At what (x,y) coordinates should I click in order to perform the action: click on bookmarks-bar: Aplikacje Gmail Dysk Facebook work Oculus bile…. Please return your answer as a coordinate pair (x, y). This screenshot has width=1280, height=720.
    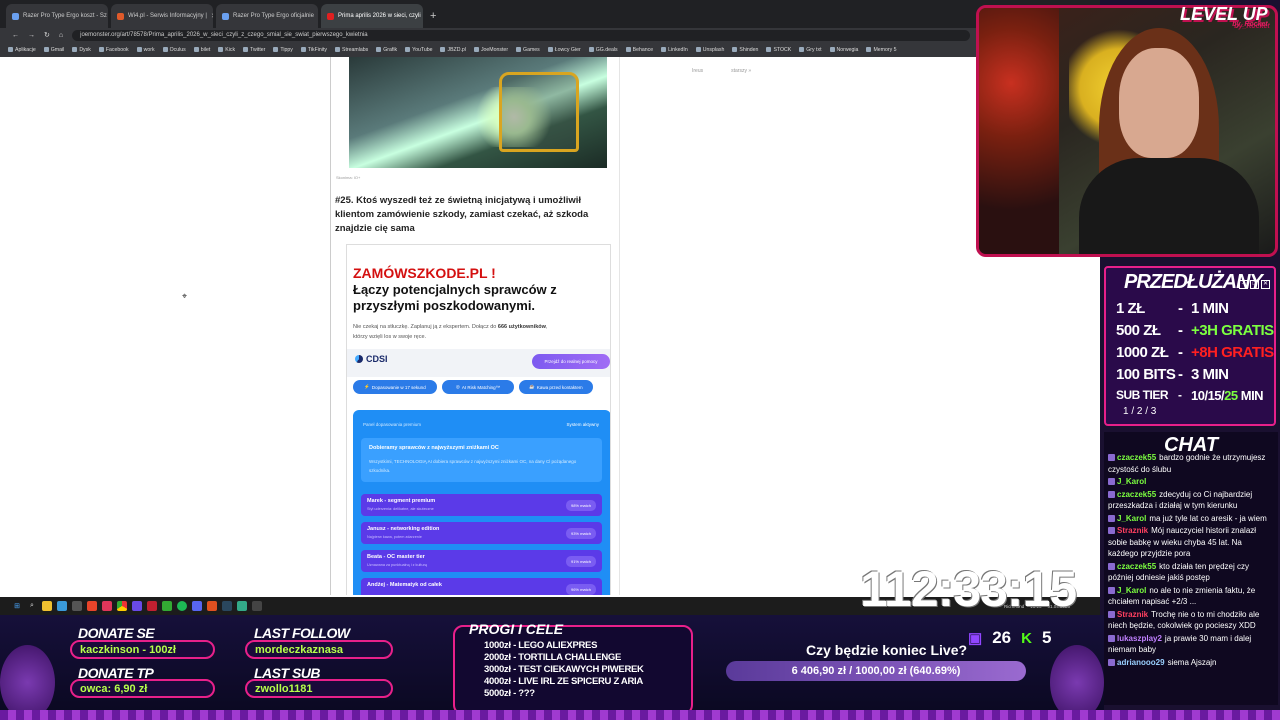
    Looking at the image, I should click on (550, 49).